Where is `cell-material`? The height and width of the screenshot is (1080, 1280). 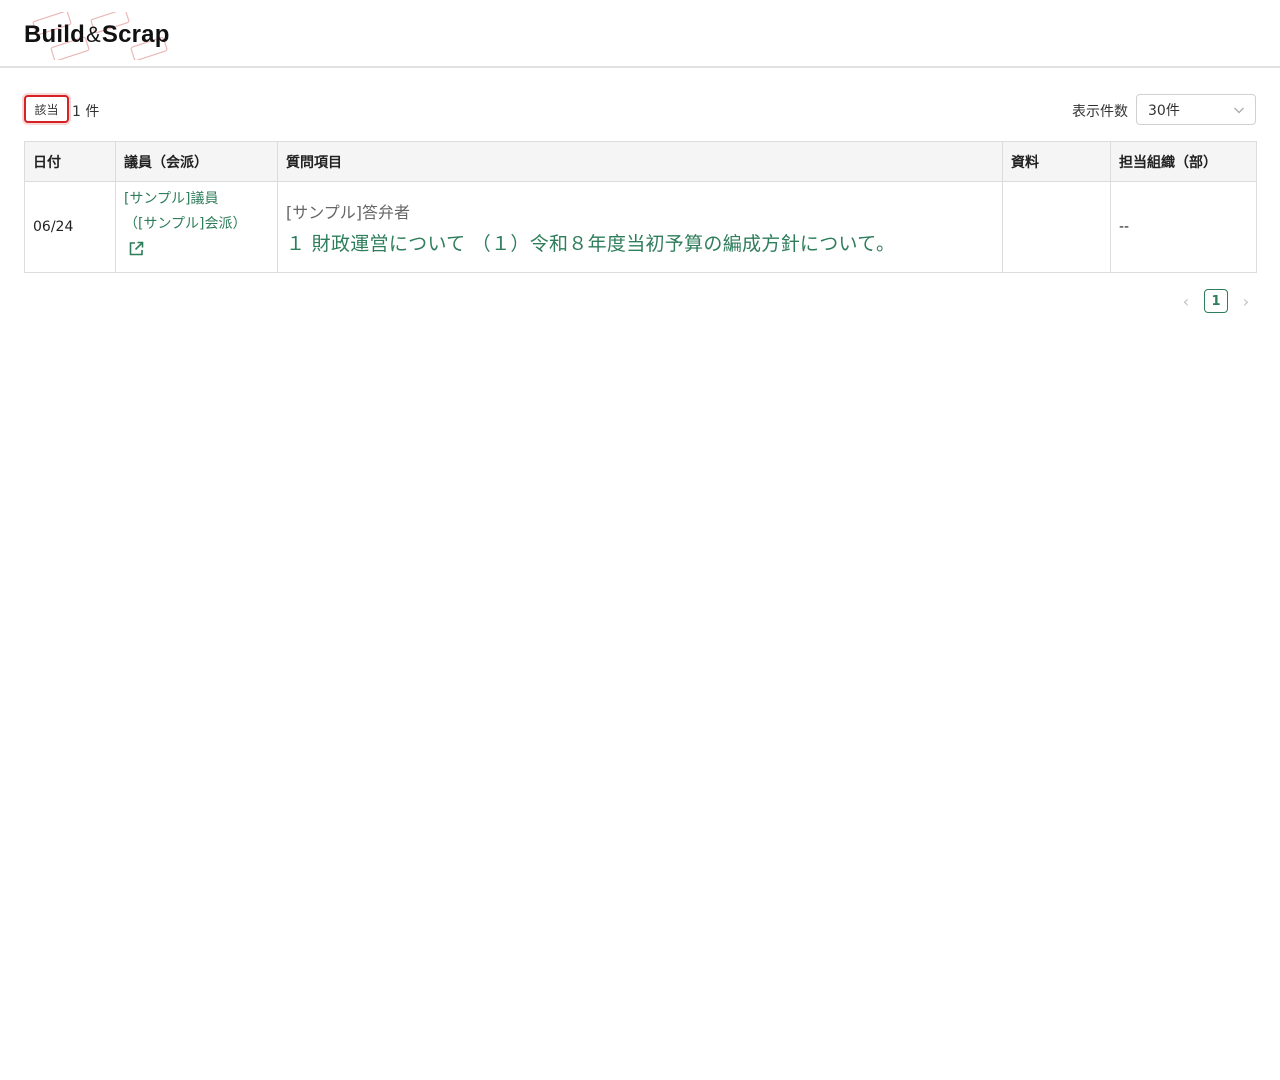 cell-material is located at coordinates (1056, 227).